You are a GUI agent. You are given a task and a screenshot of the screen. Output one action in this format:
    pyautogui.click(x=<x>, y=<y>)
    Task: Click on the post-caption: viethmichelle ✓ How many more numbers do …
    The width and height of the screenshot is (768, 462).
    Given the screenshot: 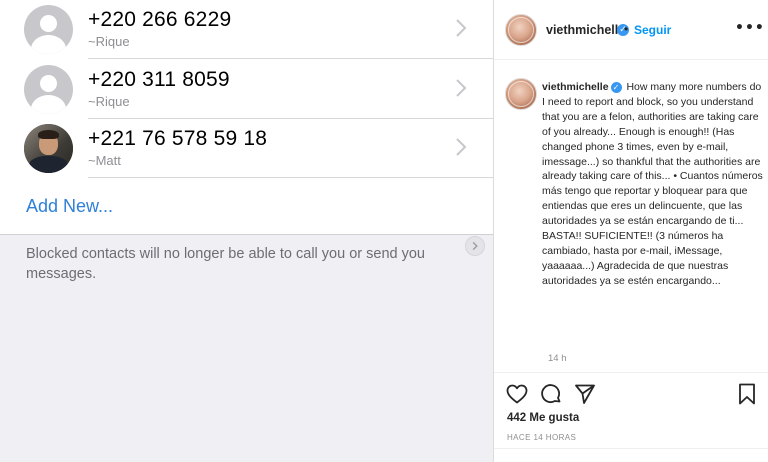 What is the action you would take?
    pyautogui.click(x=653, y=184)
    